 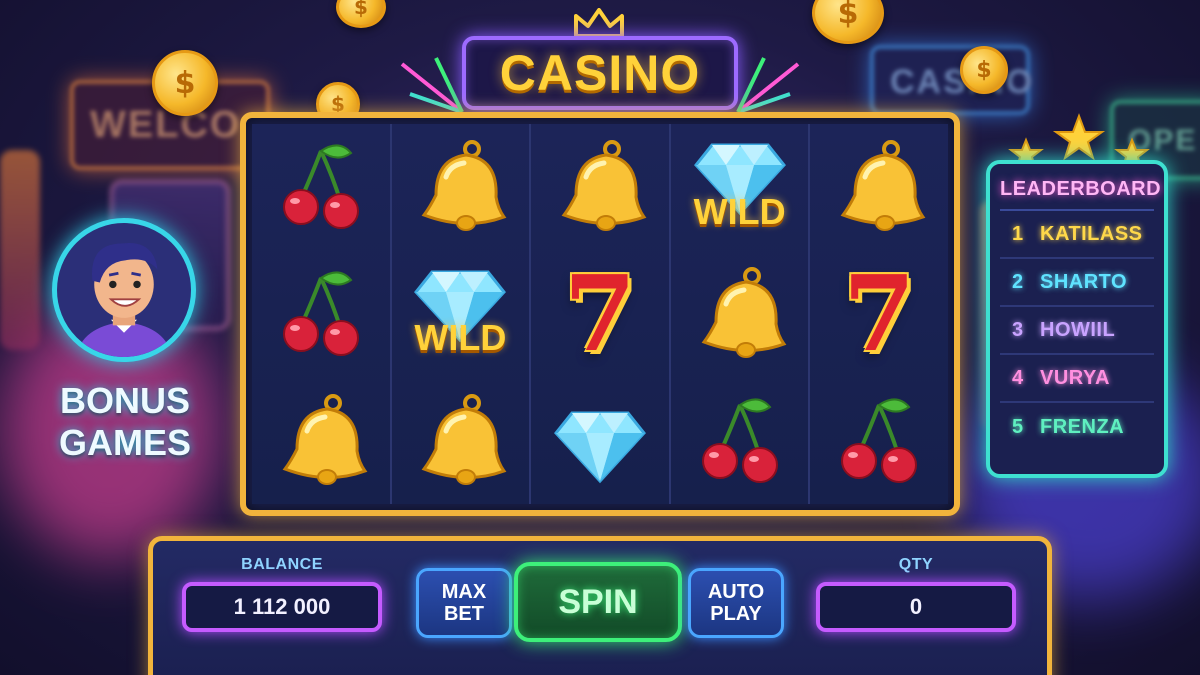 What do you see at coordinates (1084, 281) in the screenshot?
I see `leaderboard-player-name: SHARTO` at bounding box center [1084, 281].